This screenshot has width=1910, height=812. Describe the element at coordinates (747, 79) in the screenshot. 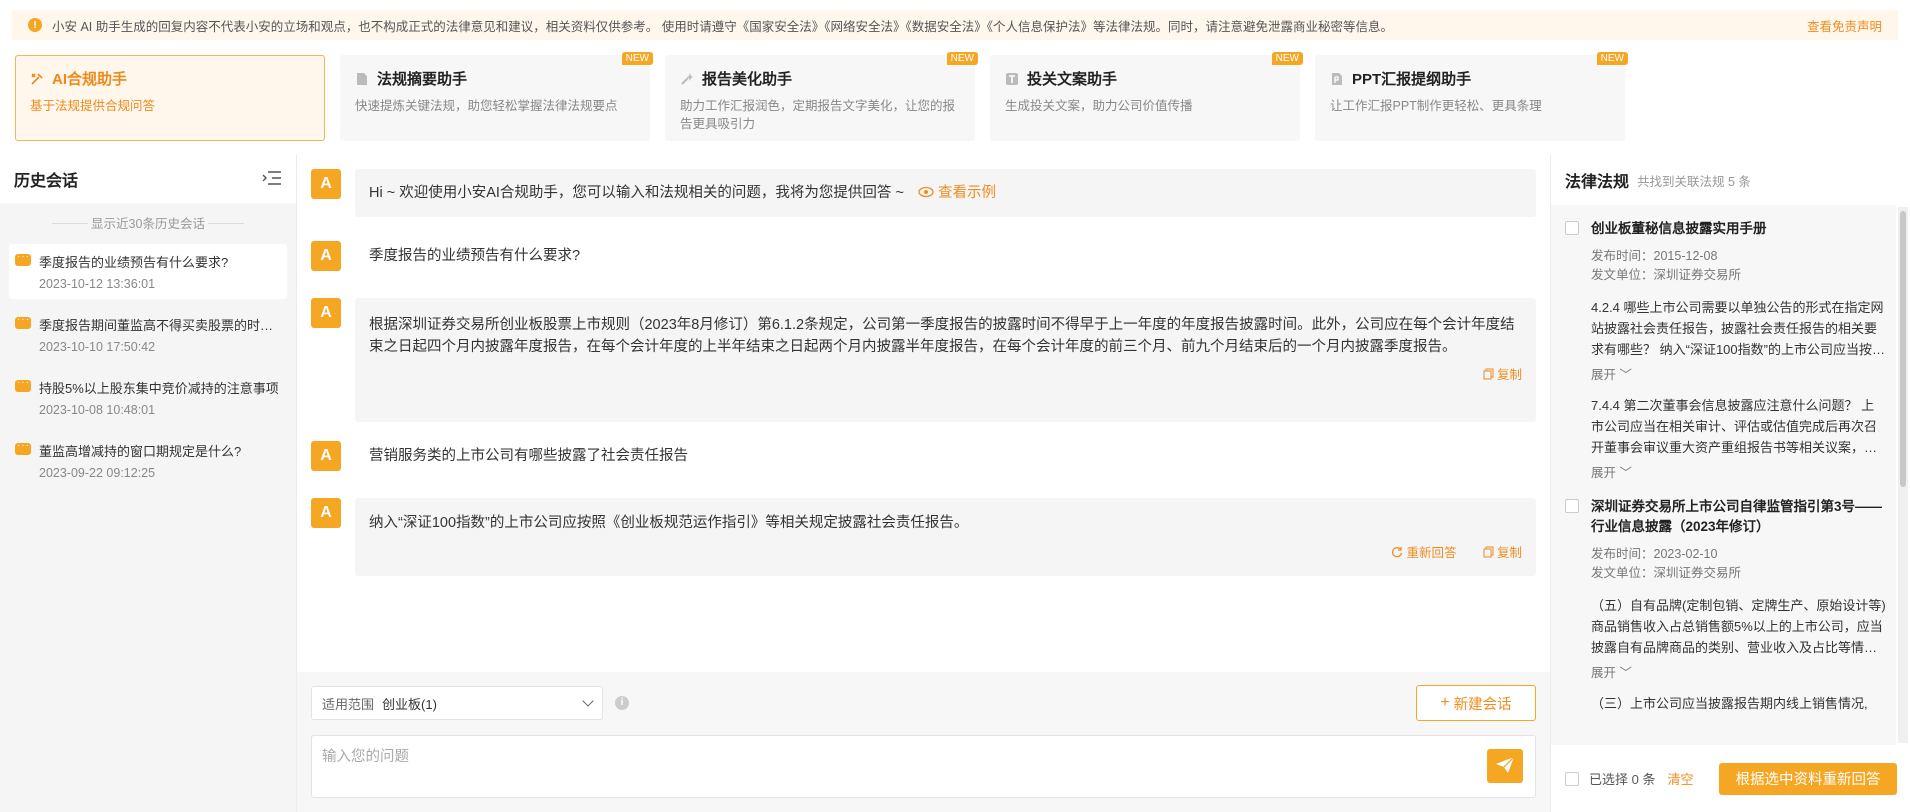

I see `tool-title: 报告美化助手` at that location.